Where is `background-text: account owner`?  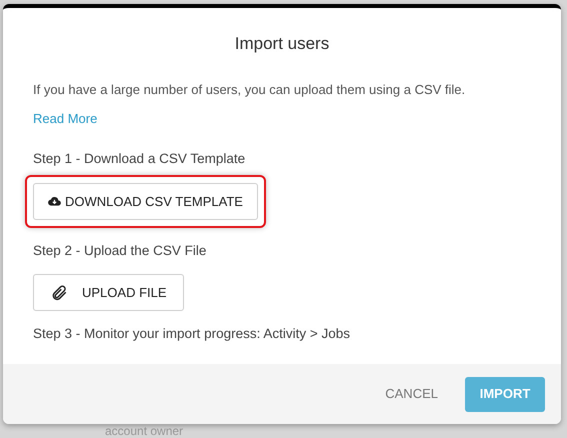
background-text: account owner is located at coordinates (144, 431).